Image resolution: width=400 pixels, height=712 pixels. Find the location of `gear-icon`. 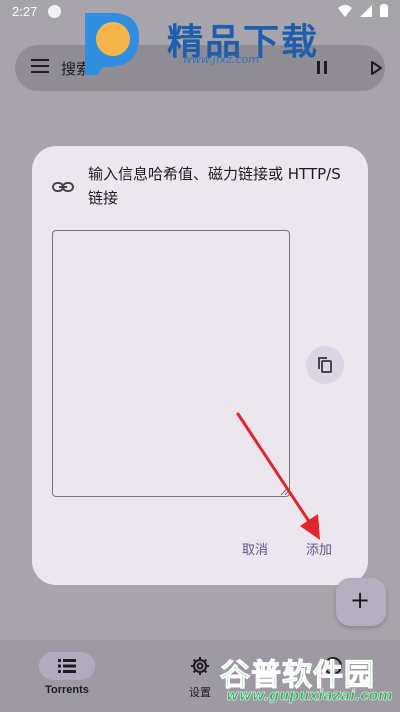

gear-icon is located at coordinates (200, 666).